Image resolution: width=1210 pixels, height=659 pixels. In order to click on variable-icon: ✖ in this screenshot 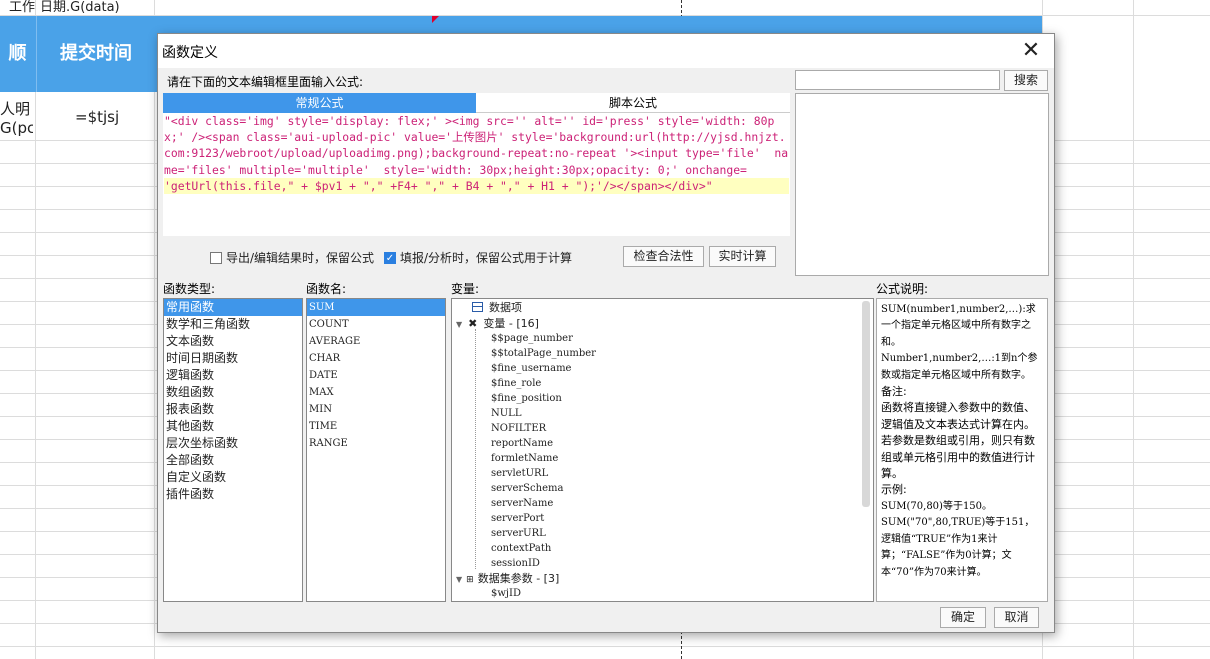, I will do `click(473, 323)`.